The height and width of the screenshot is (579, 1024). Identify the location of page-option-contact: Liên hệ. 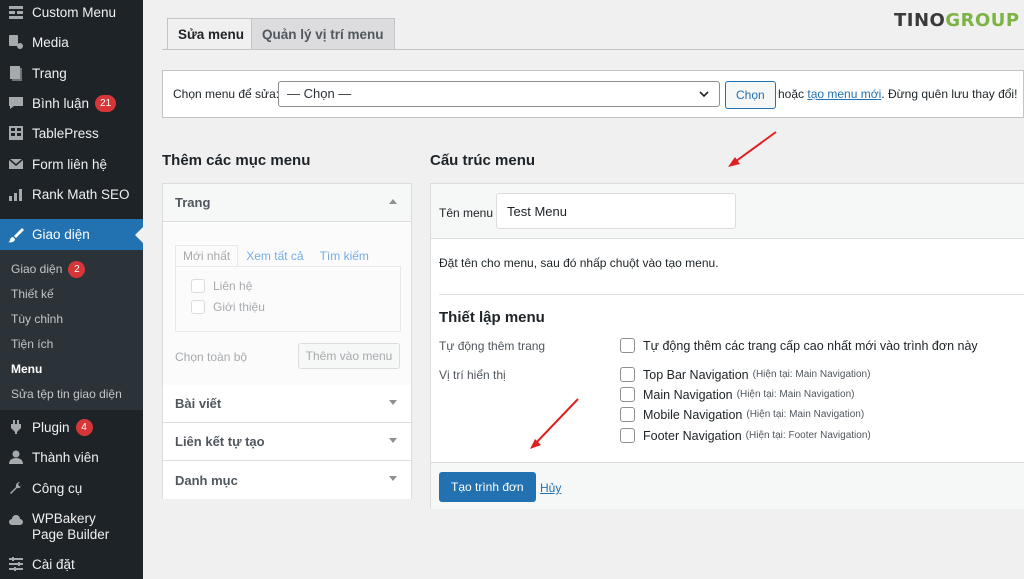
(221, 286).